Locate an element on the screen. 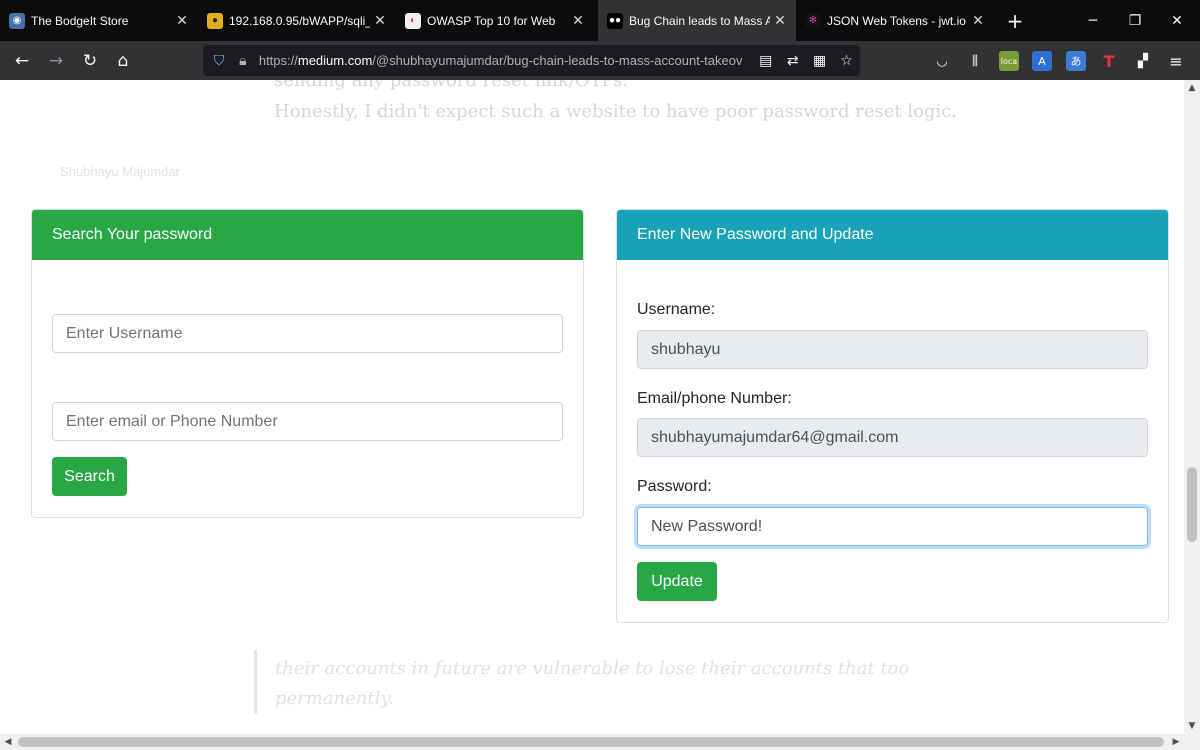  scroll-left-icon: ◀ is located at coordinates (8, 742).